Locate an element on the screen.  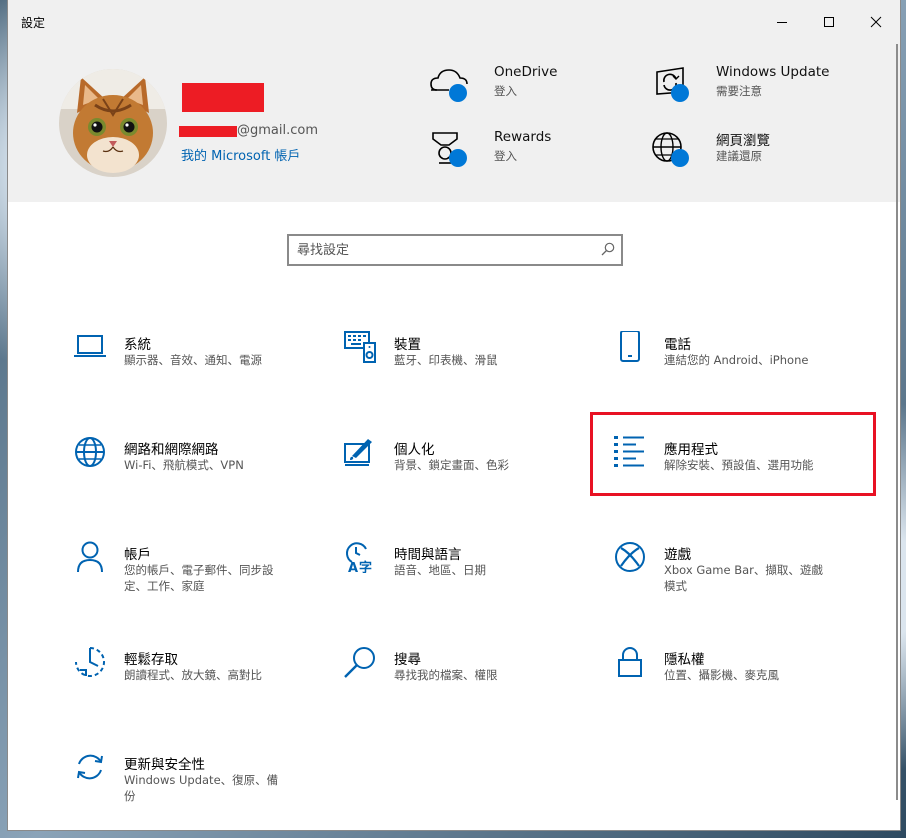
category-title: 遊戲 is located at coordinates (677, 555).